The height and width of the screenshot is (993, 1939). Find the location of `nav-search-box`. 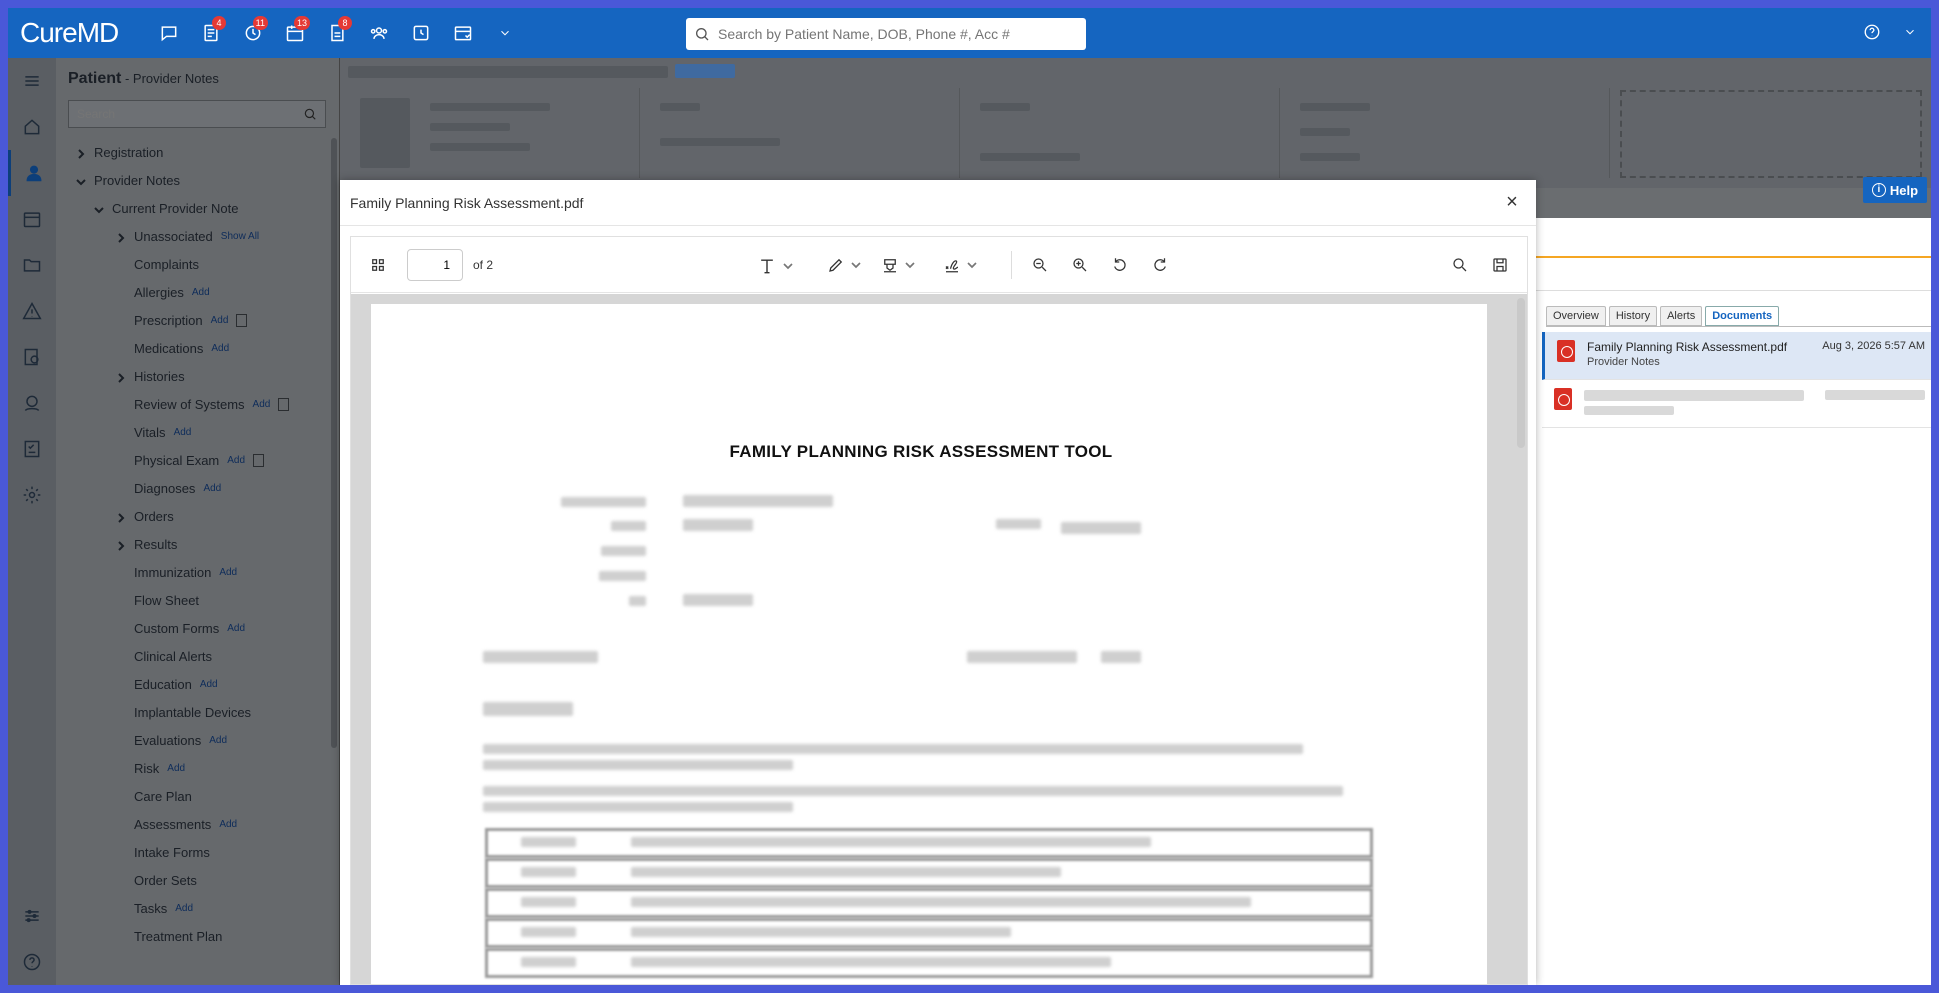

nav-search-box is located at coordinates (197, 114).